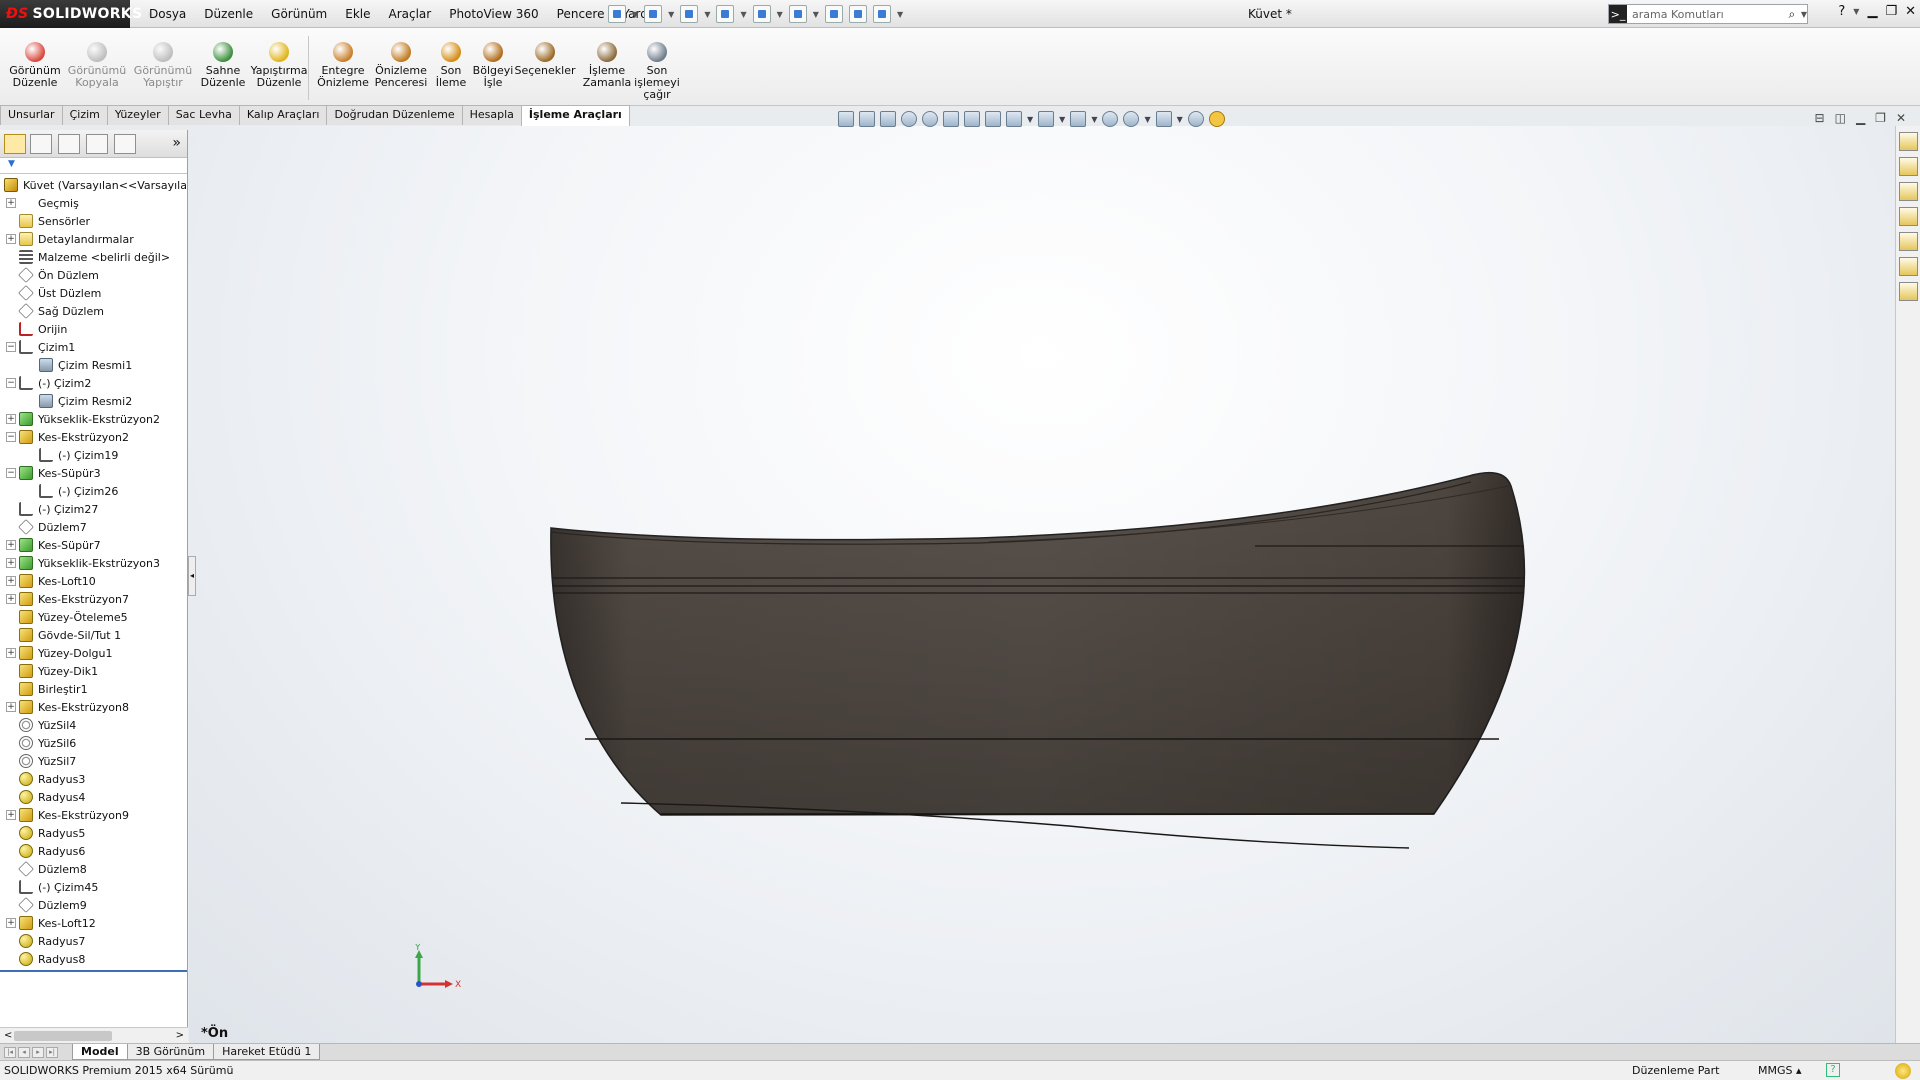 This screenshot has height=1080, width=1920. I want to click on recall-last-render-button: Son işlemeyi çağır, so click(657, 71).